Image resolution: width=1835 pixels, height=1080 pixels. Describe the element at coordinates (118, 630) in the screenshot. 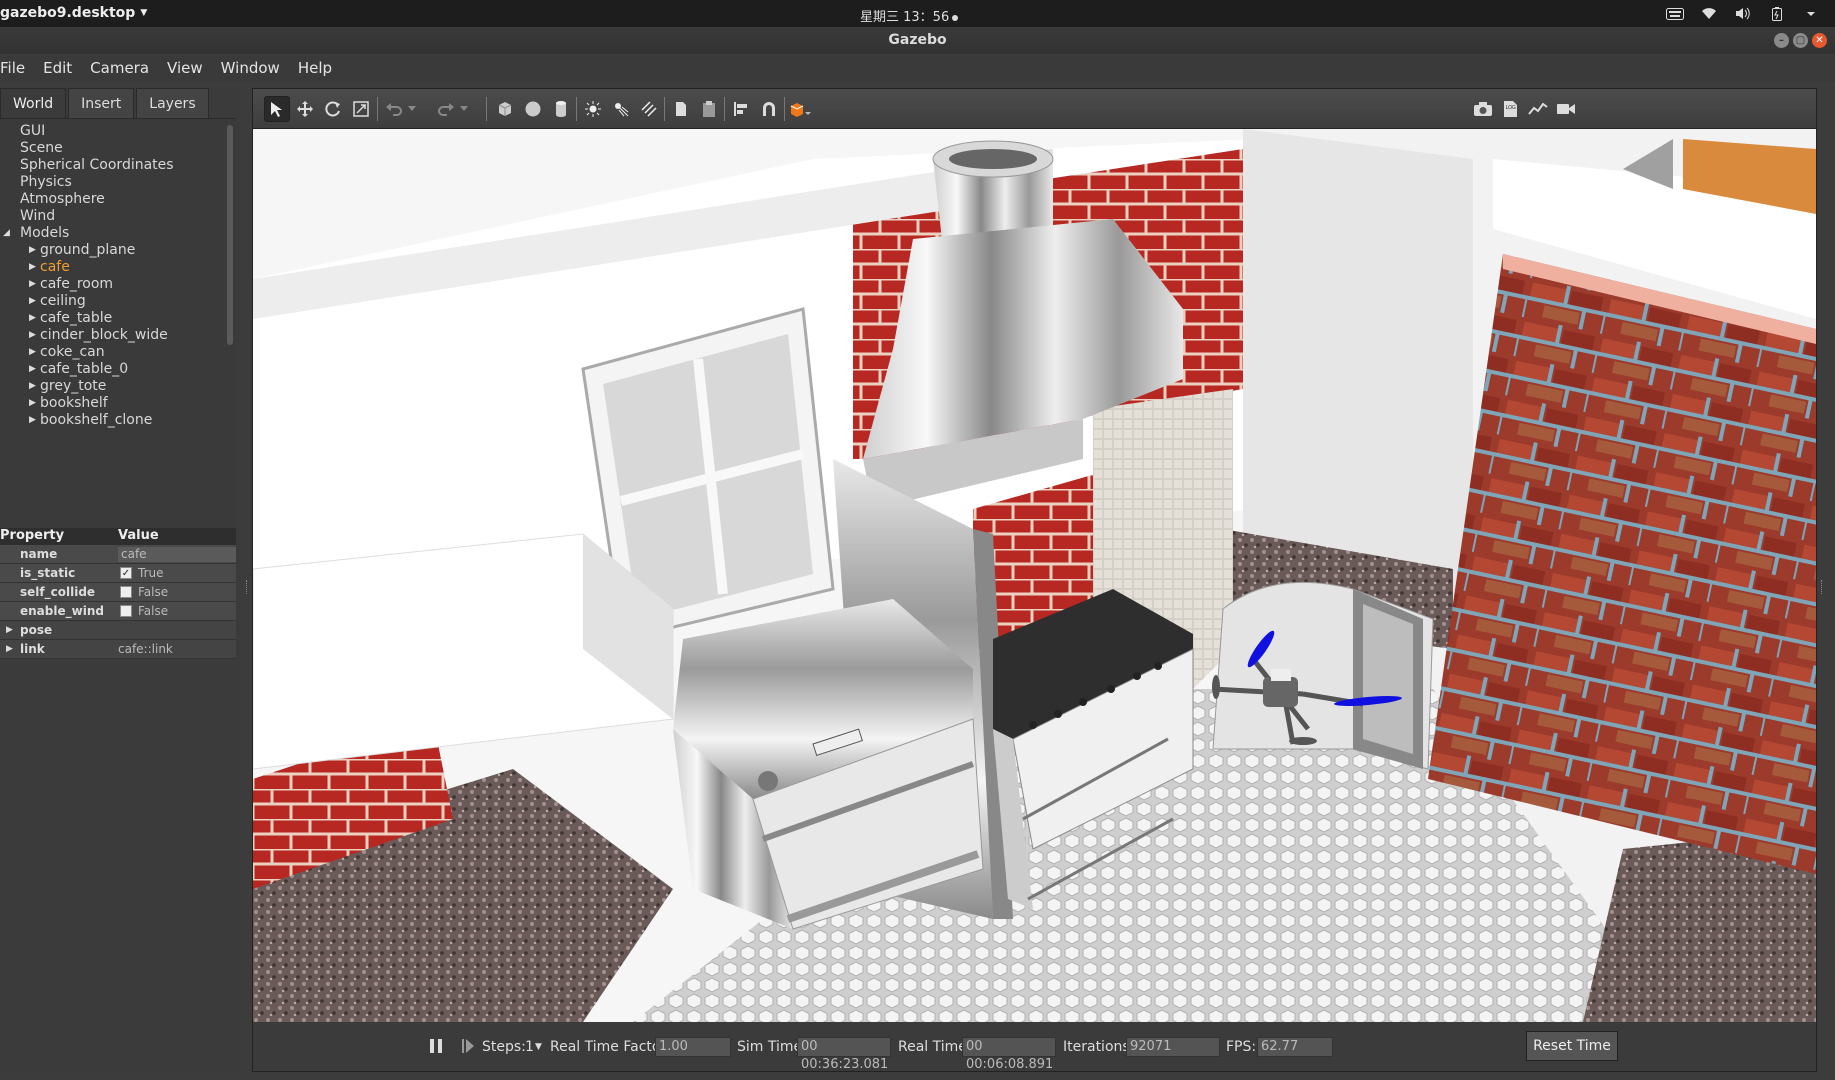

I see `property-group-pose: ▶ pose` at that location.